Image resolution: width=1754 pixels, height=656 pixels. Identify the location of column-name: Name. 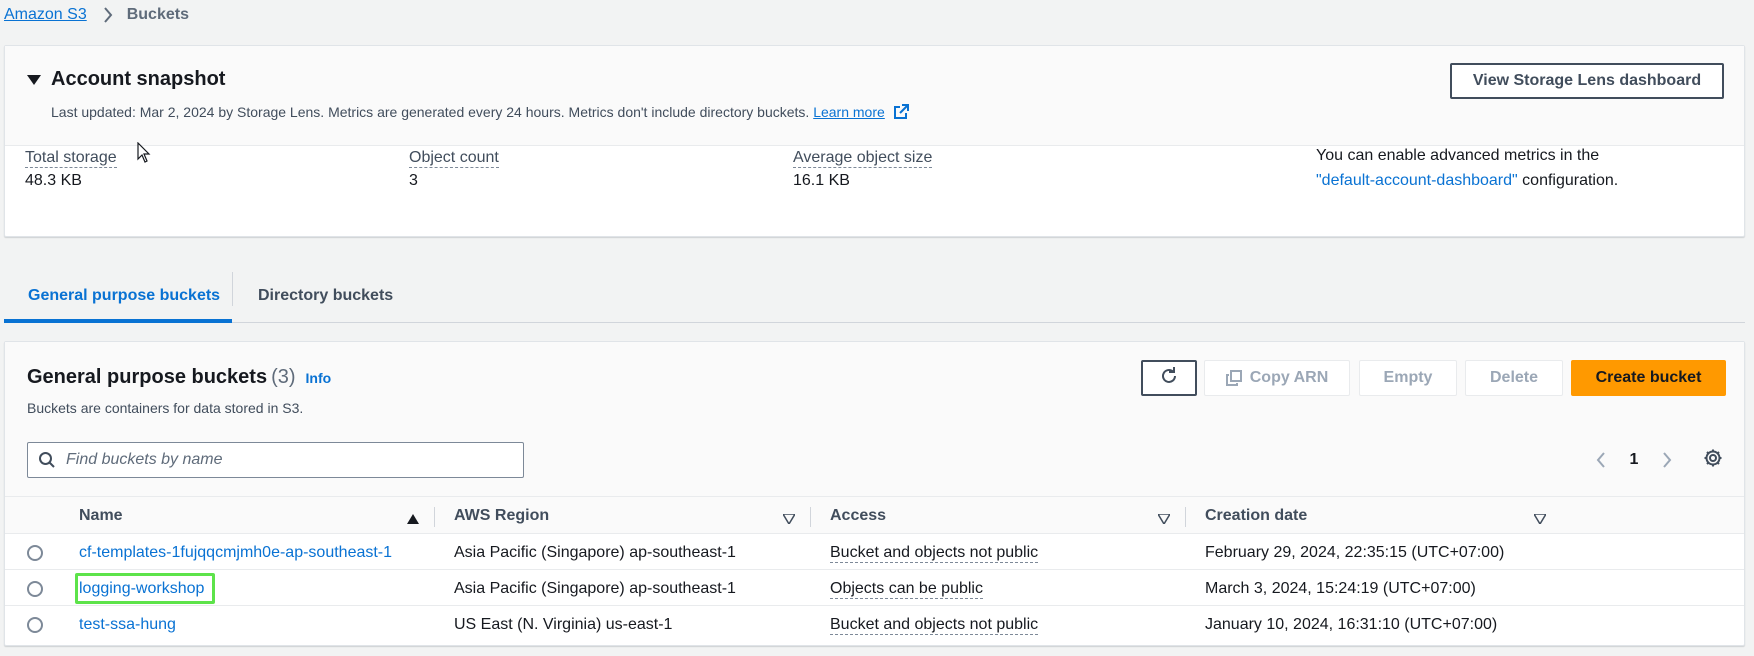
(101, 516).